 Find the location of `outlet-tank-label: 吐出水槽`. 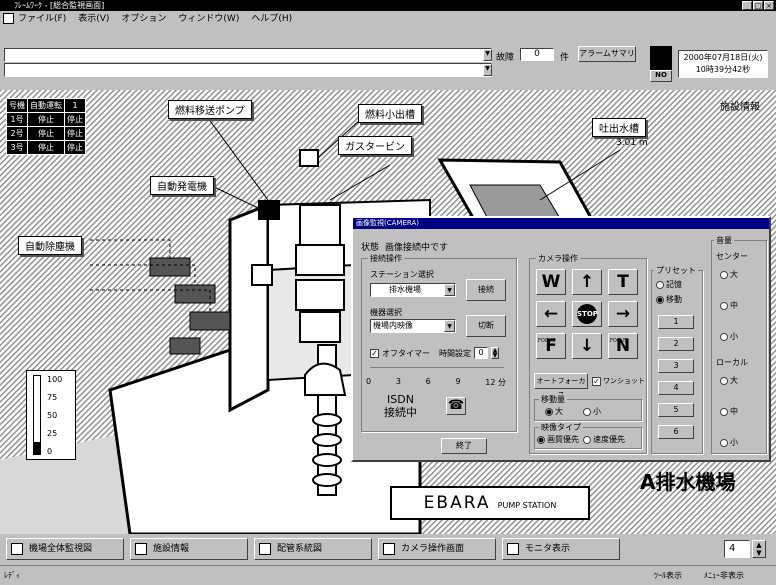

outlet-tank-label: 吐出水槽 is located at coordinates (619, 127).